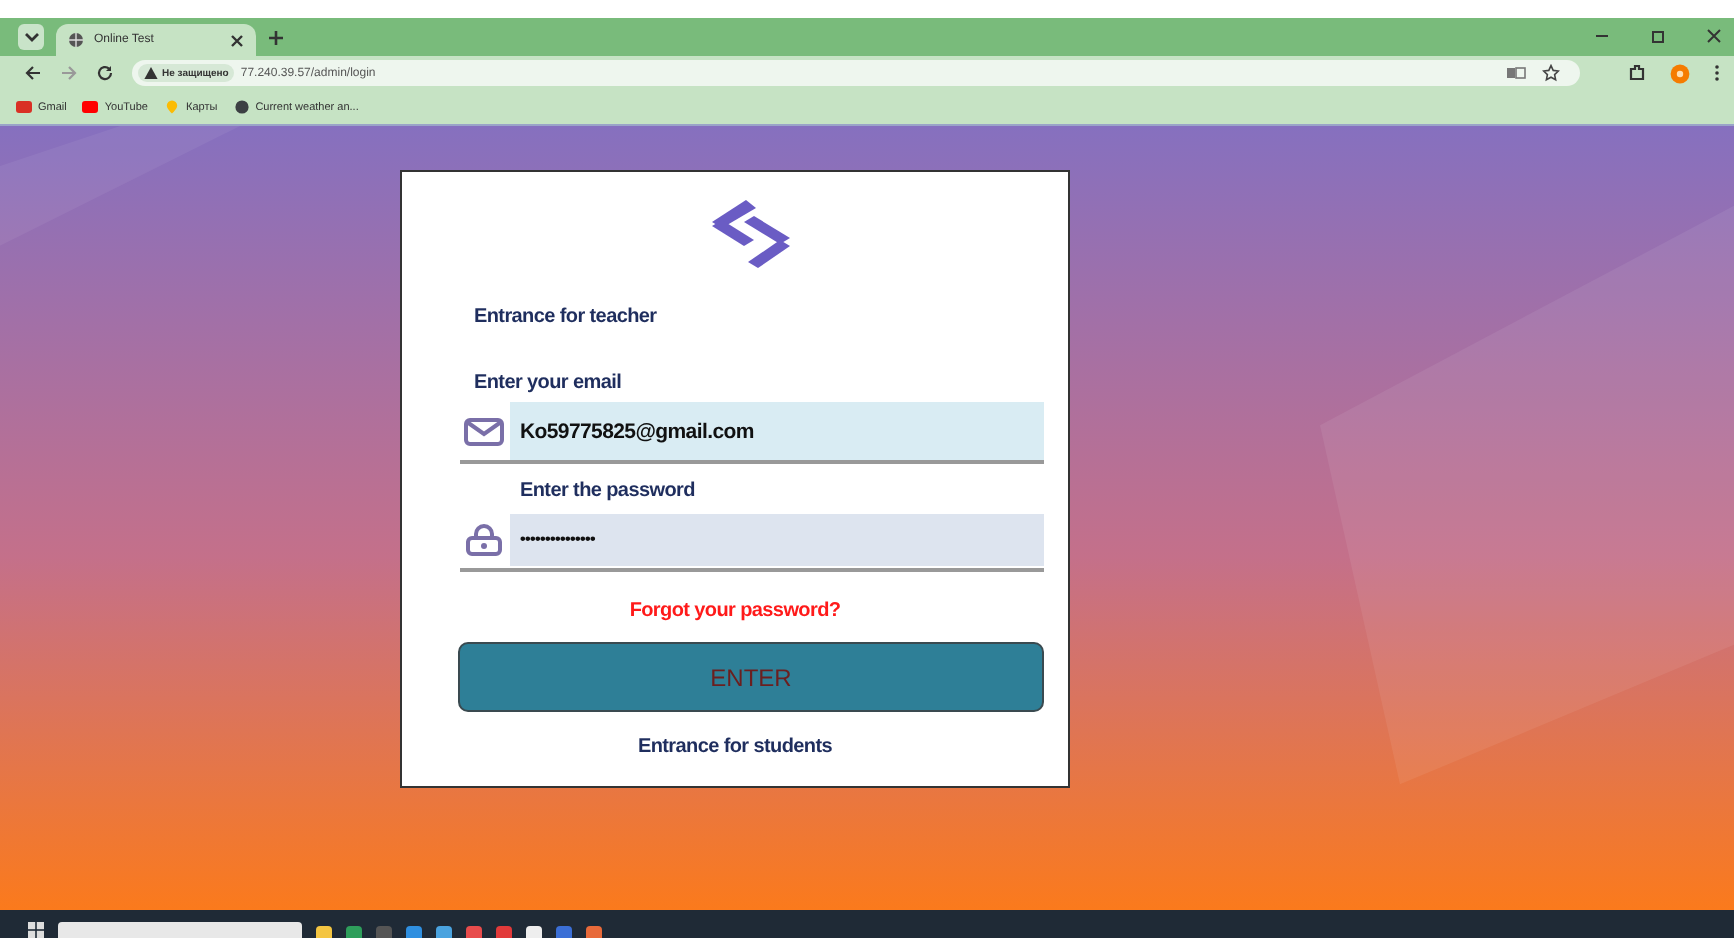 This screenshot has height=938, width=1734. What do you see at coordinates (566, 317) in the screenshot?
I see `form-heading: Entrance for teacher` at bounding box center [566, 317].